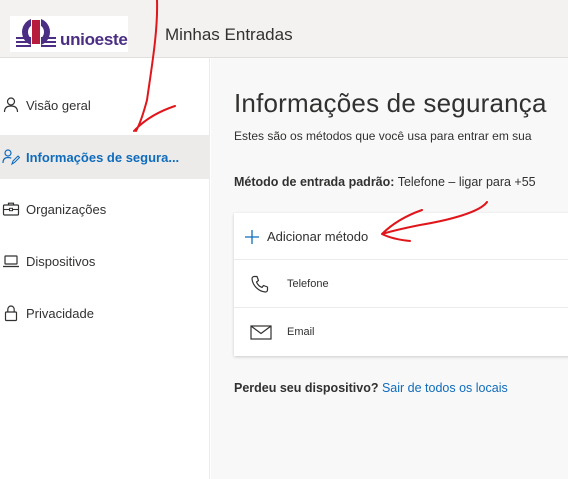 Image resolution: width=568 pixels, height=479 pixels. Describe the element at coordinates (58, 105) in the screenshot. I see `sidebar-item-label: Visão geral` at that location.